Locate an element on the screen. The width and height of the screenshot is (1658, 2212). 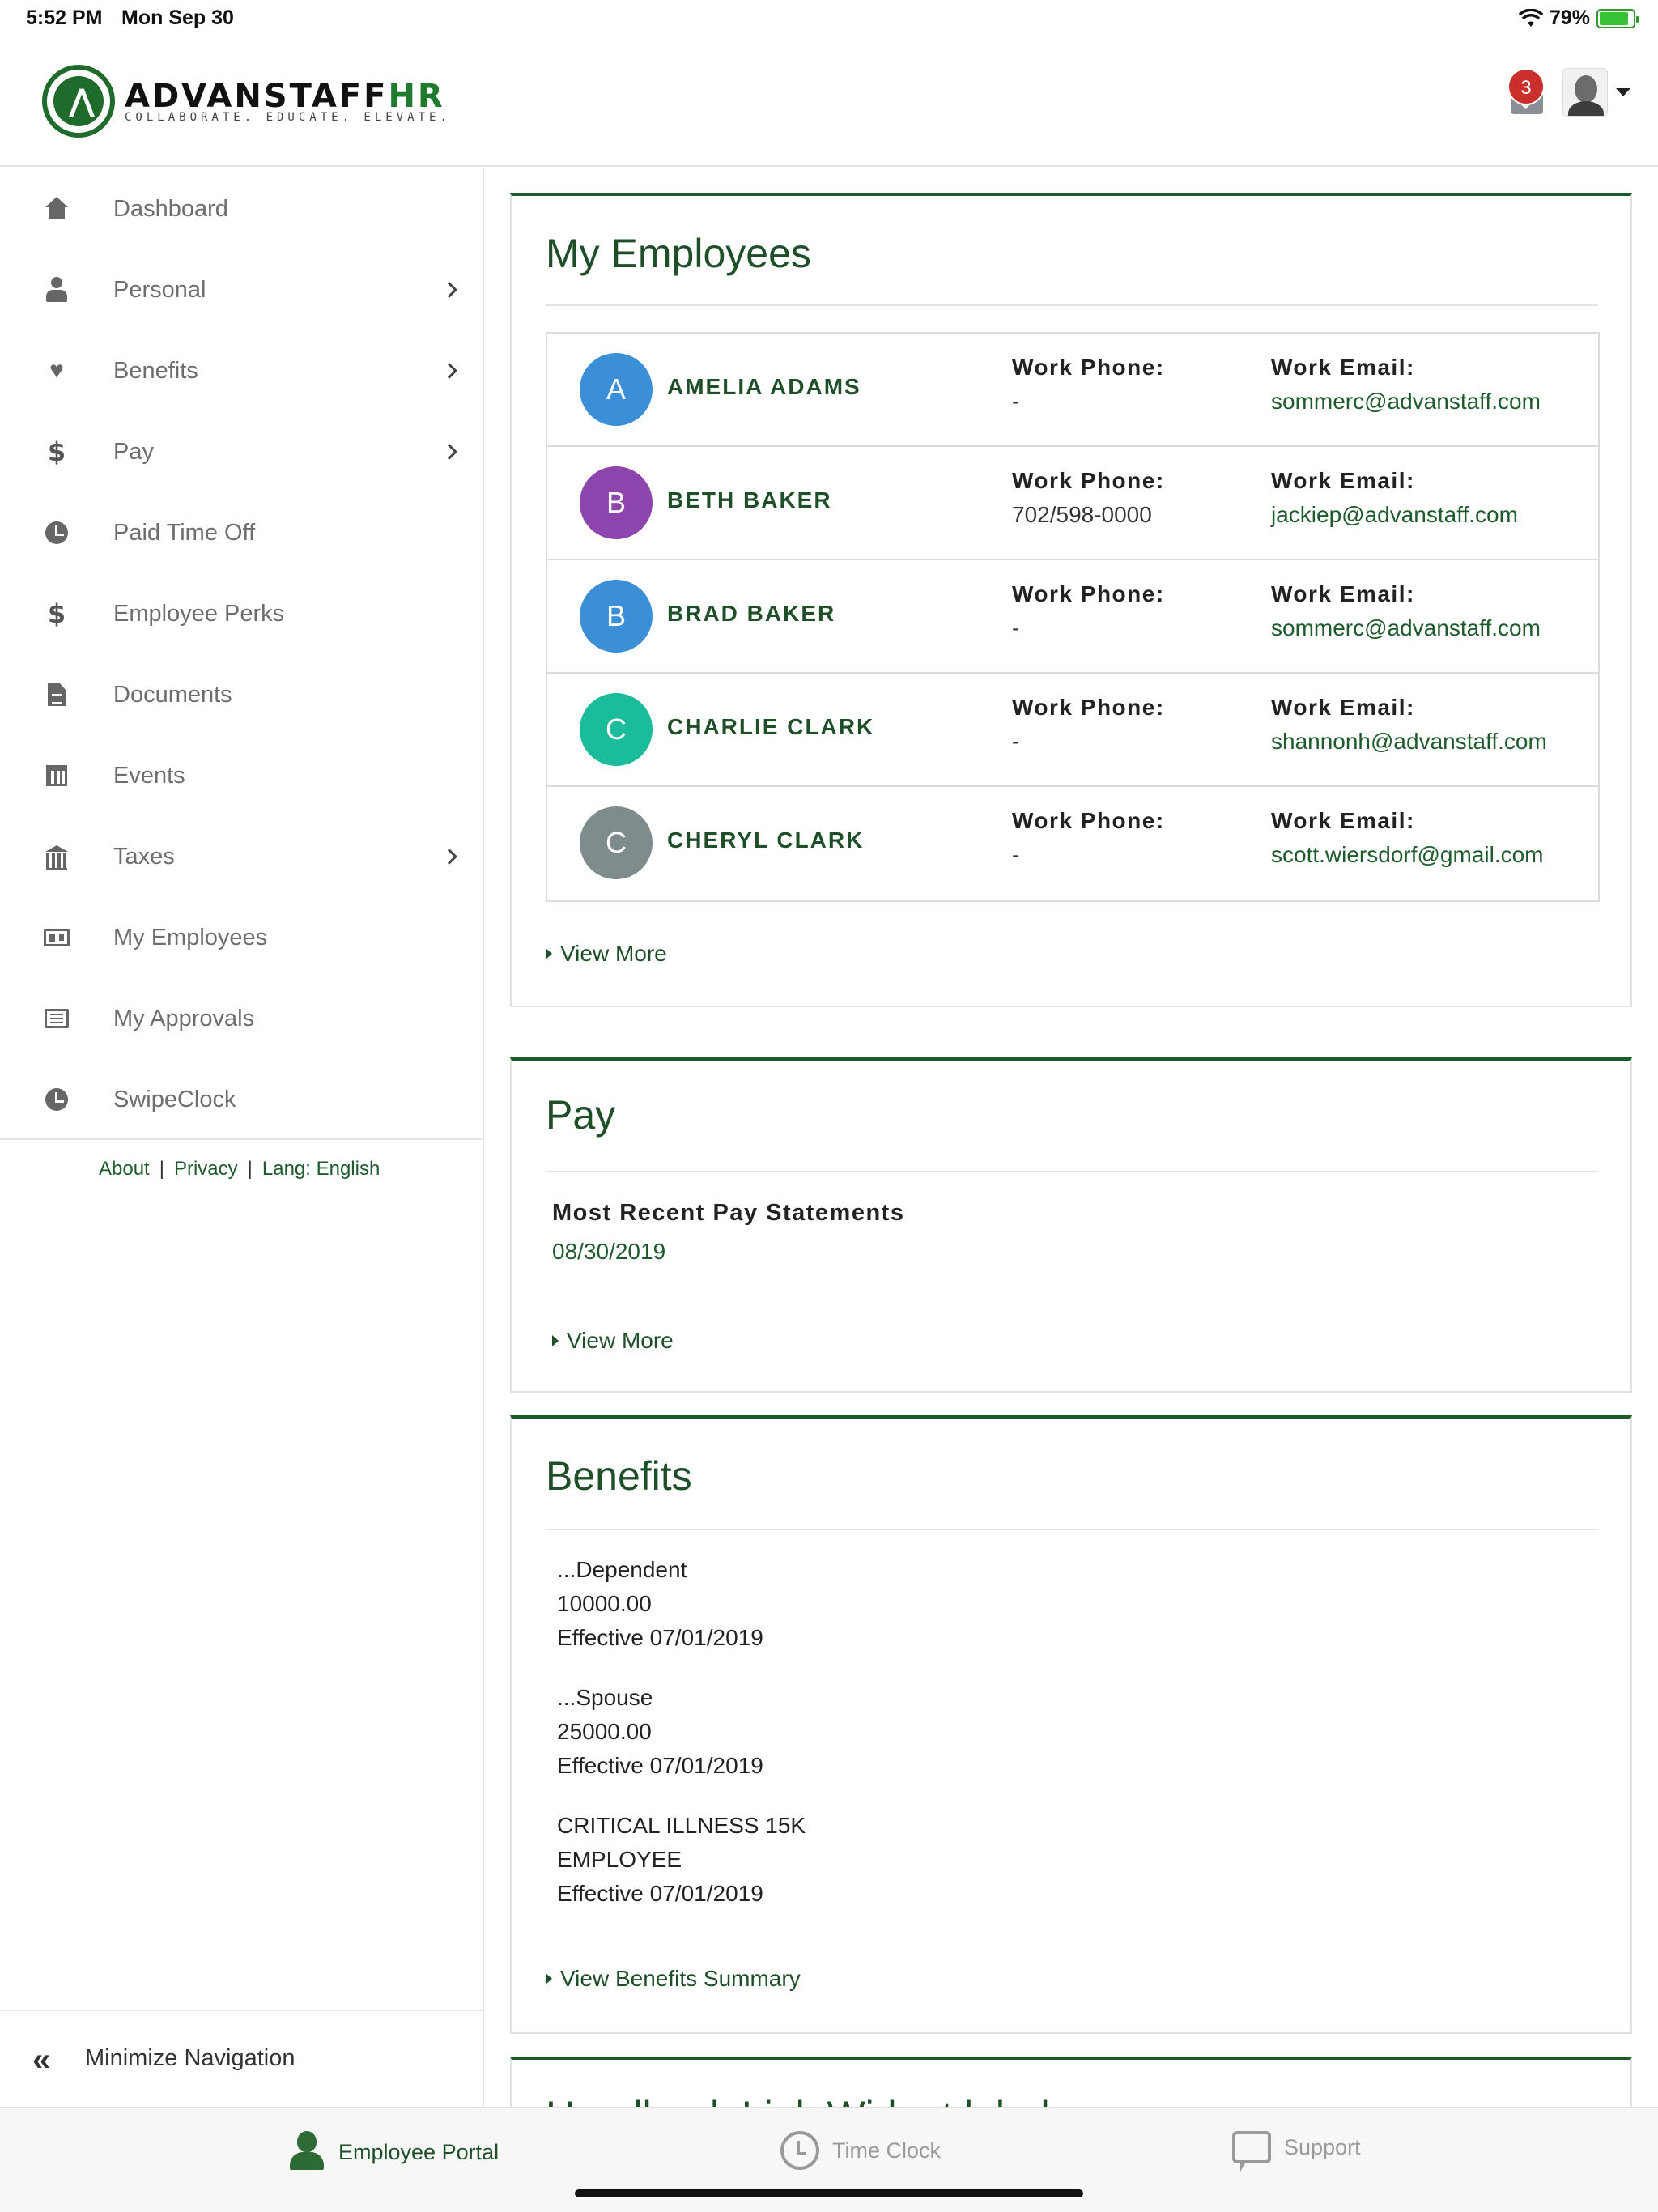
header-actions: 3 is located at coordinates (1568, 93).